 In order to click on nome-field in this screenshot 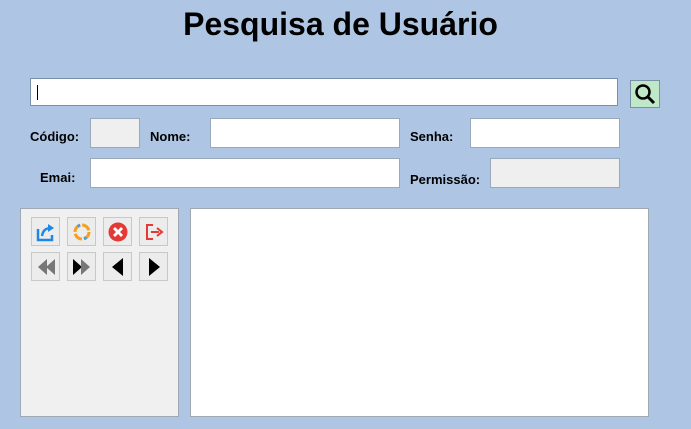, I will do `click(305, 133)`.